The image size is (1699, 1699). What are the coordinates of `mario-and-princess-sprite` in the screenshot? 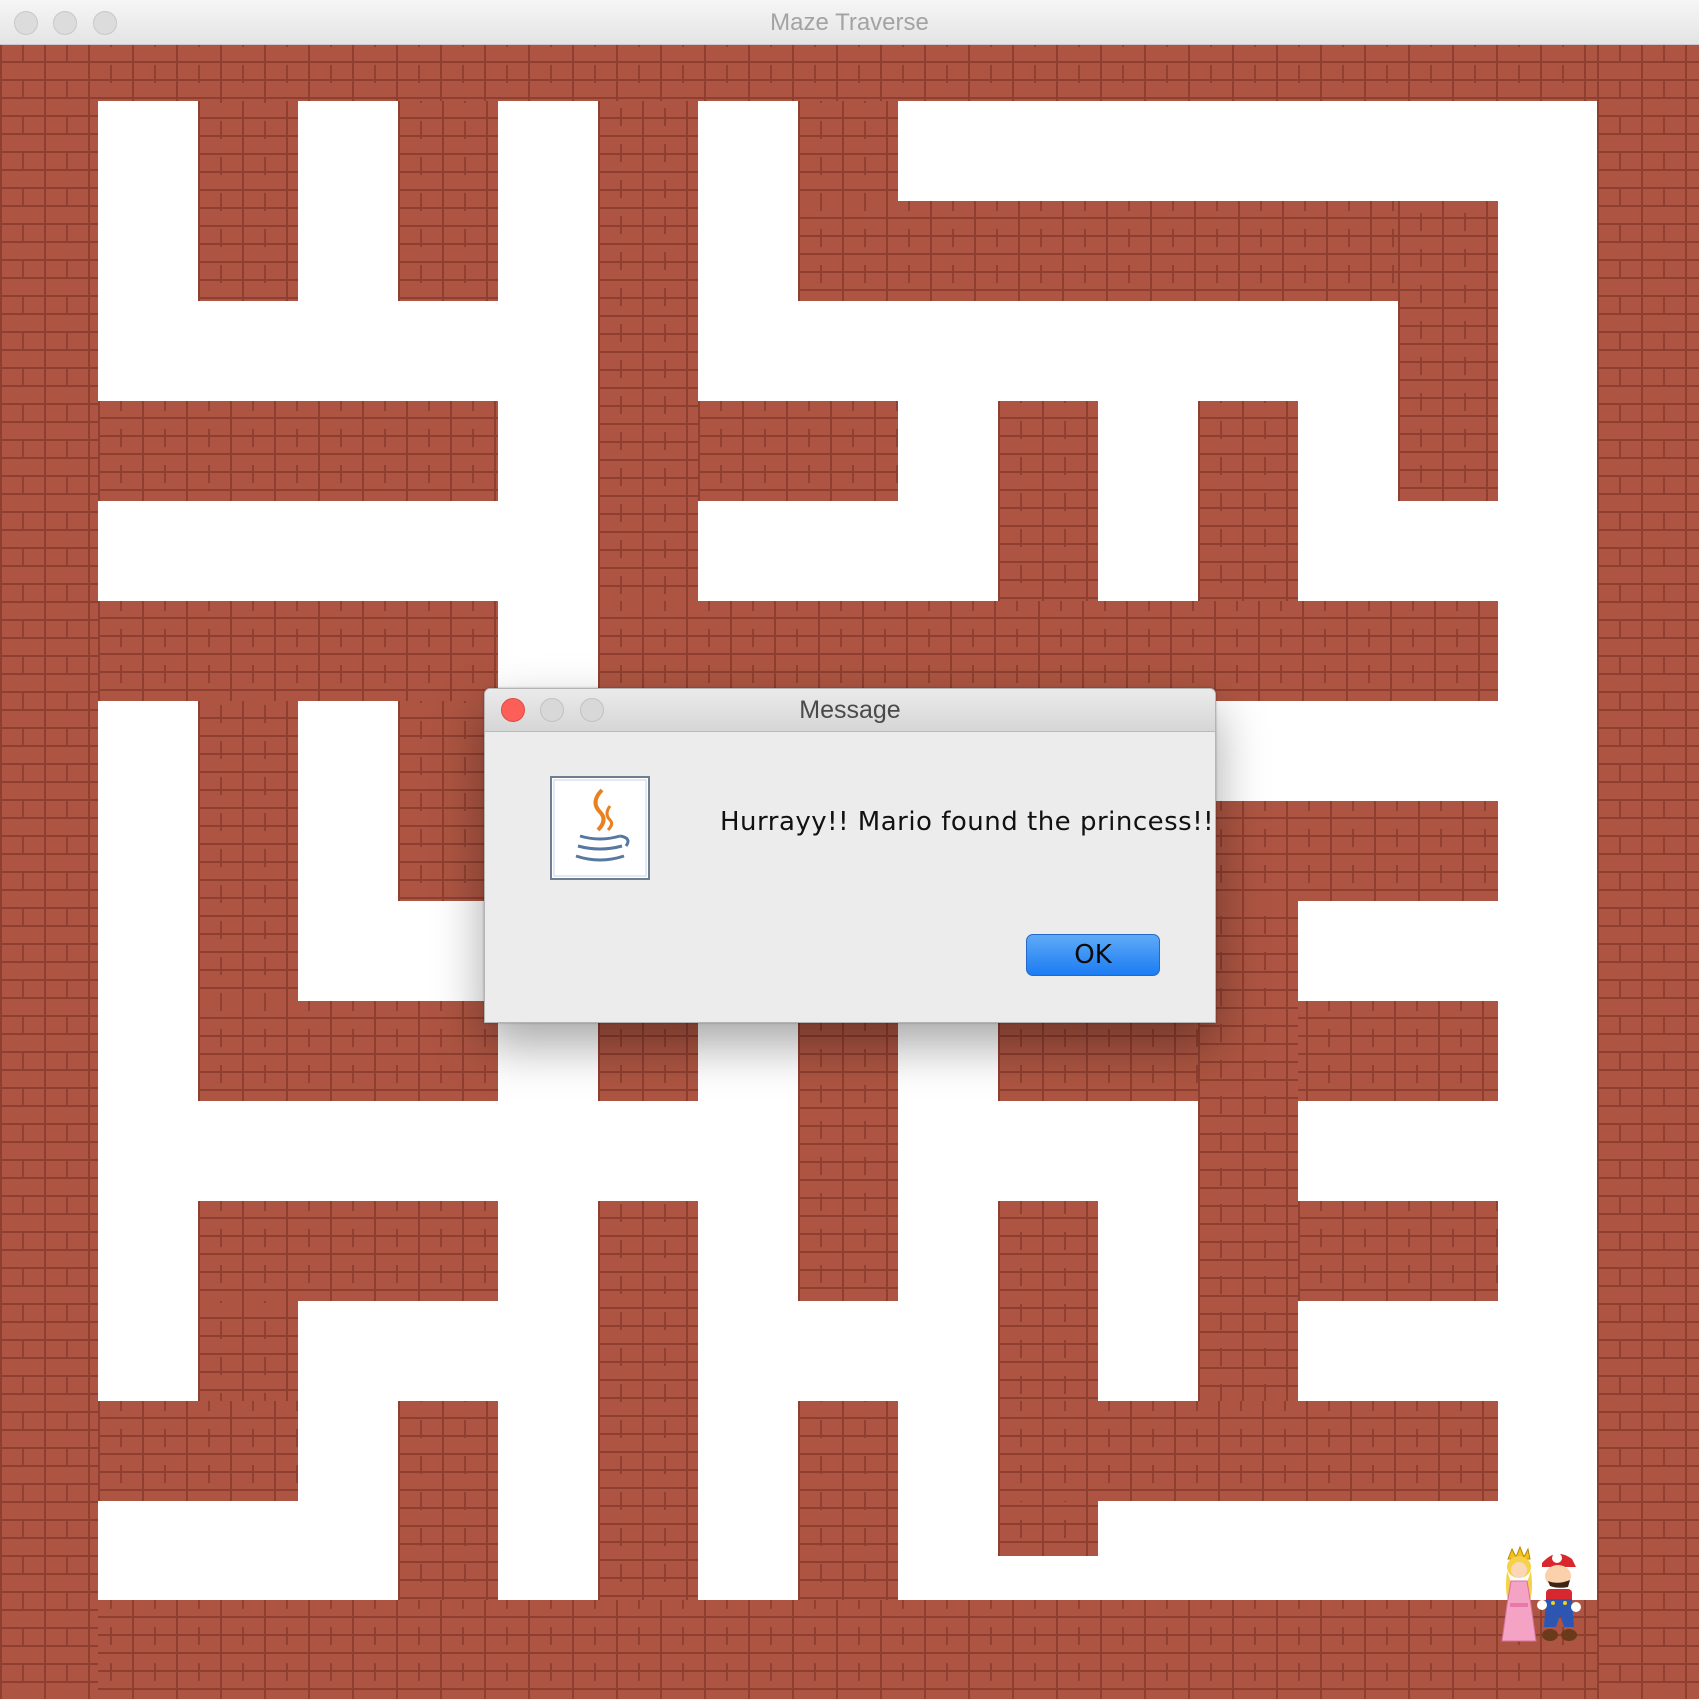 It's located at (1541, 1593).